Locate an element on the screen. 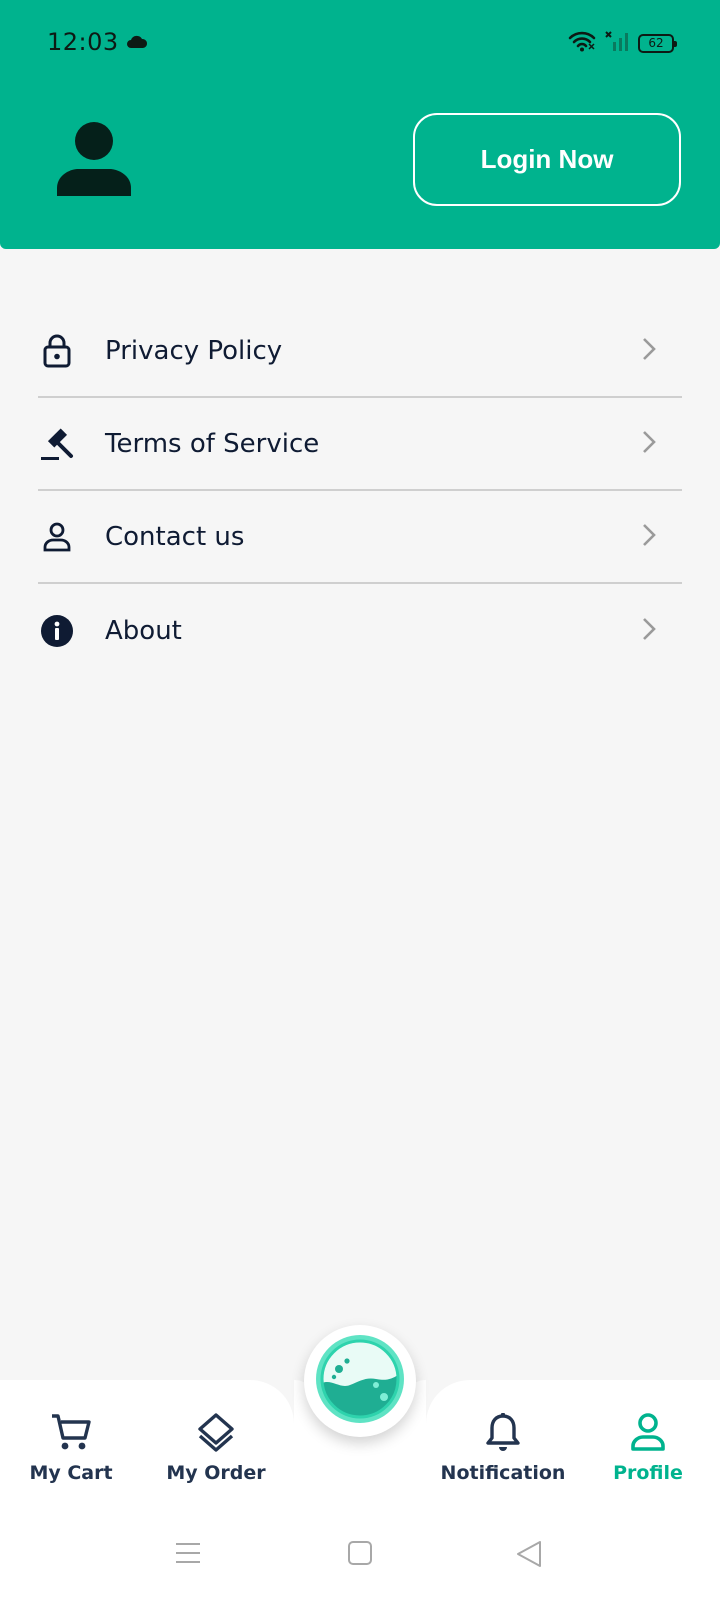 The image size is (720, 1600). cloud-icon is located at coordinates (137, 43).